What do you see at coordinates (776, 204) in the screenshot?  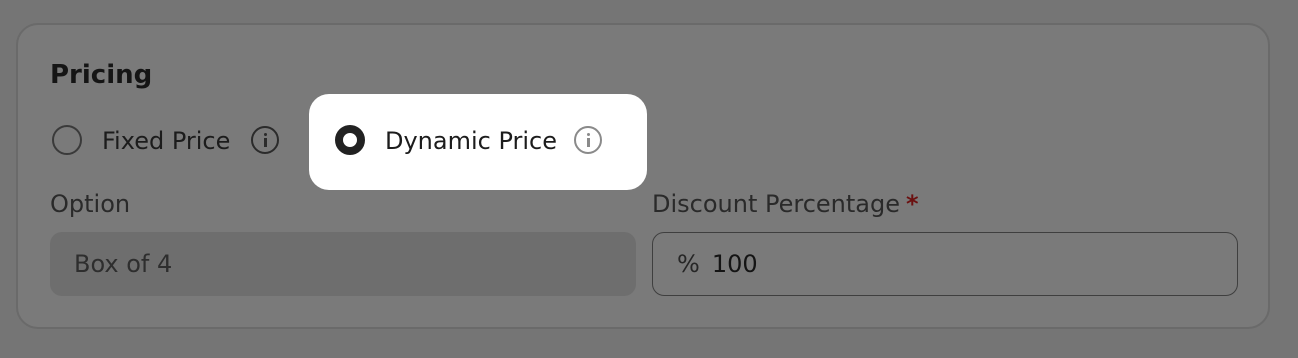 I see `discount-label-text: Discount Percentage` at bounding box center [776, 204].